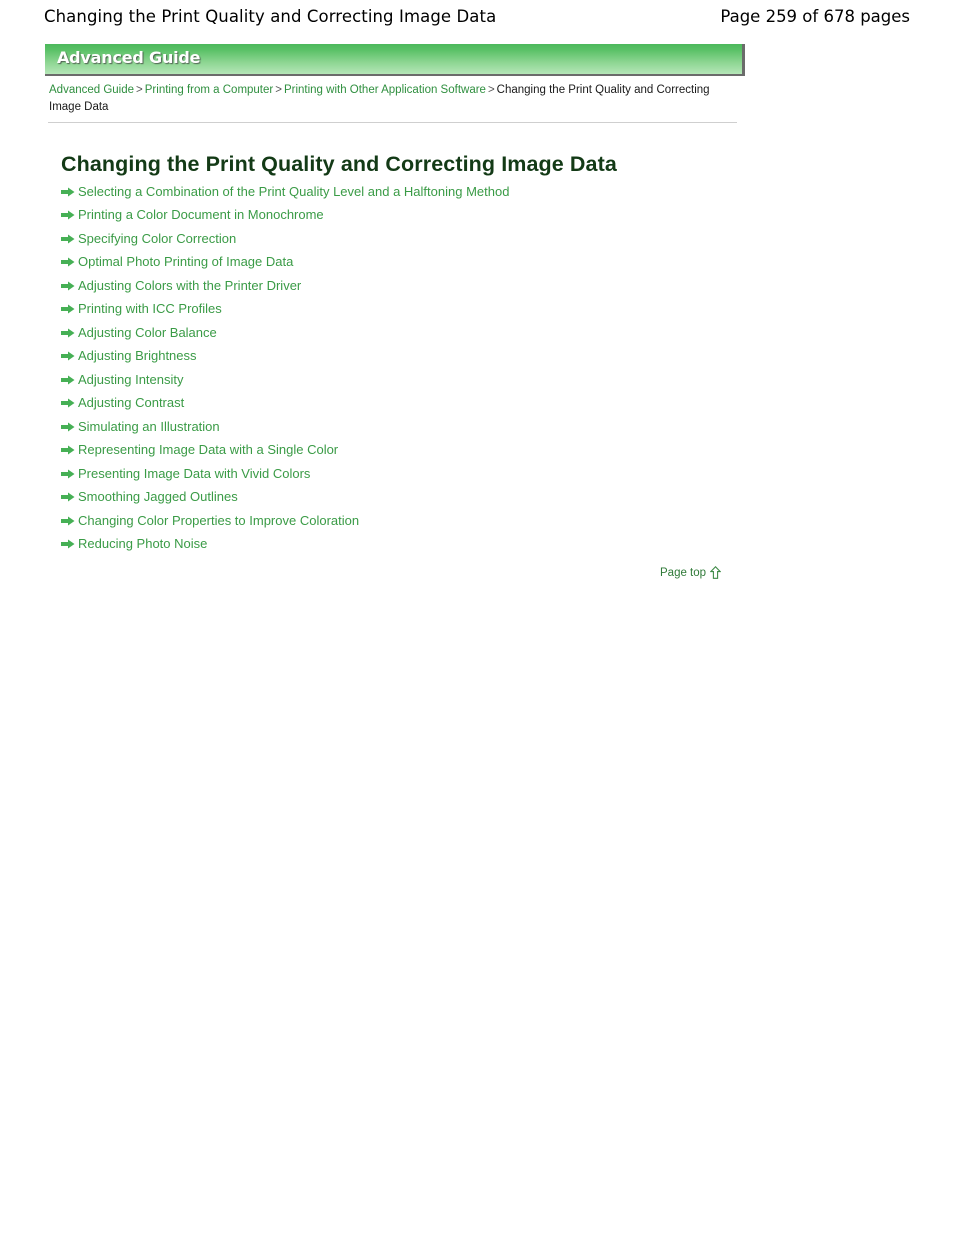 This screenshot has width=954, height=1235. Describe the element at coordinates (201, 215) in the screenshot. I see `list-item-label: Printing a Color Document in Monochrome` at that location.